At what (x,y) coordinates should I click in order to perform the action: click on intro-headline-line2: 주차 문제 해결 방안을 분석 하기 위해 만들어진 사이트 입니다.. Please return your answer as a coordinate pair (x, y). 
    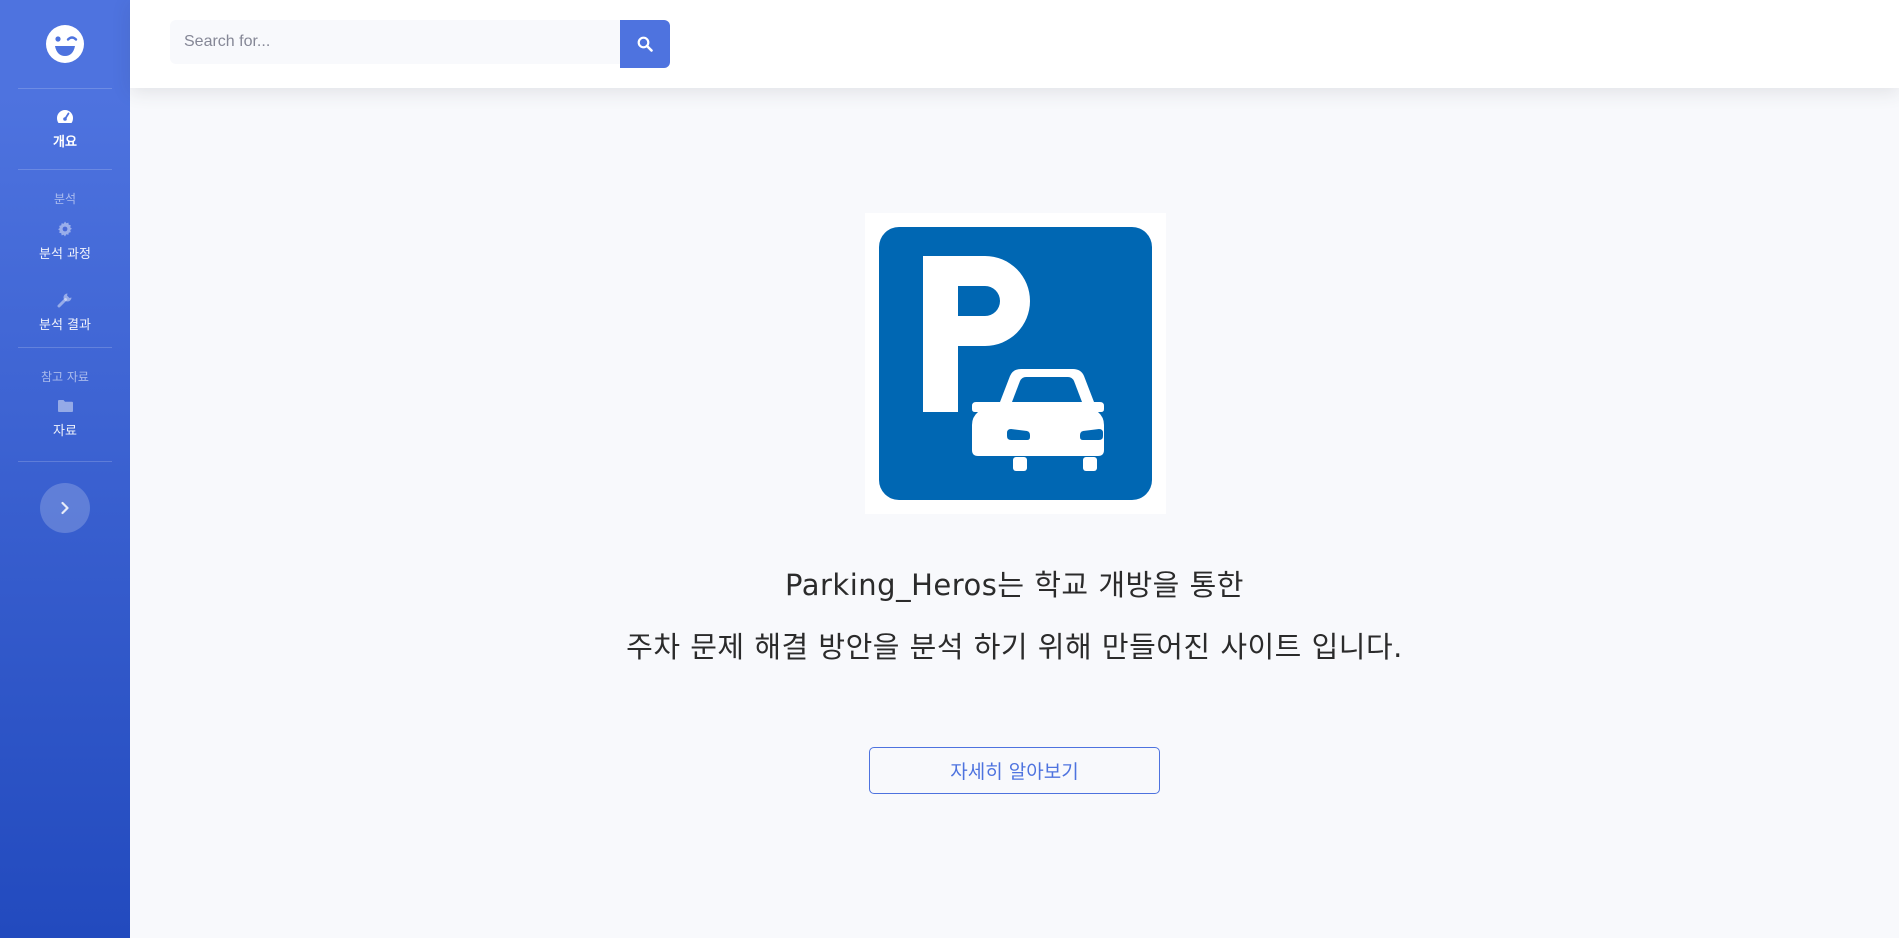
    Looking at the image, I should click on (1014, 647).